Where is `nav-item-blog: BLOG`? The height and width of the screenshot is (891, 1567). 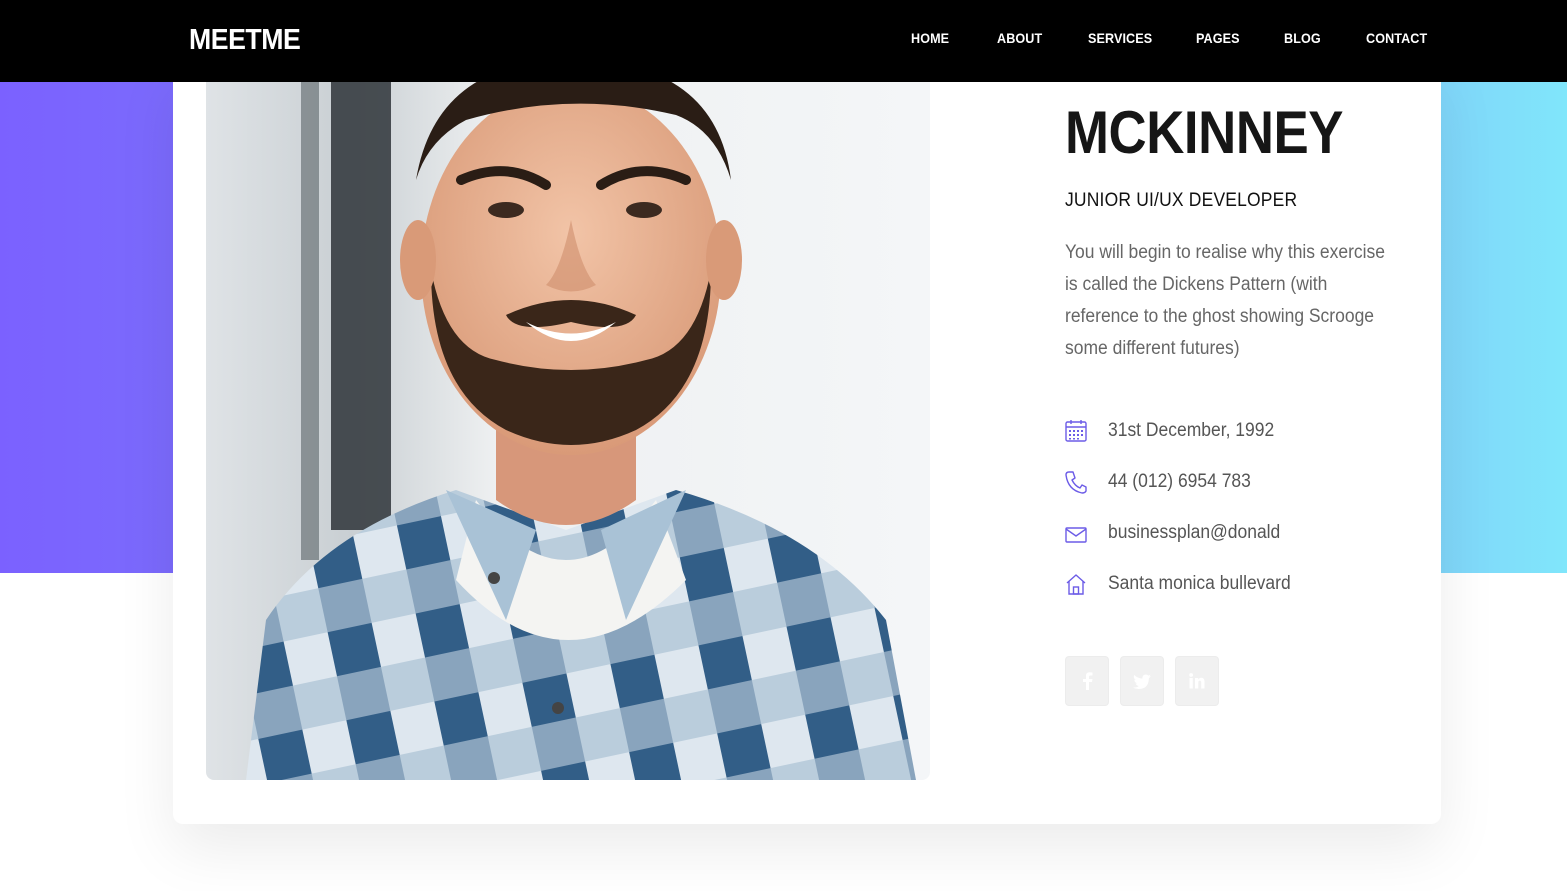
nav-item-blog: BLOG is located at coordinates (1302, 38).